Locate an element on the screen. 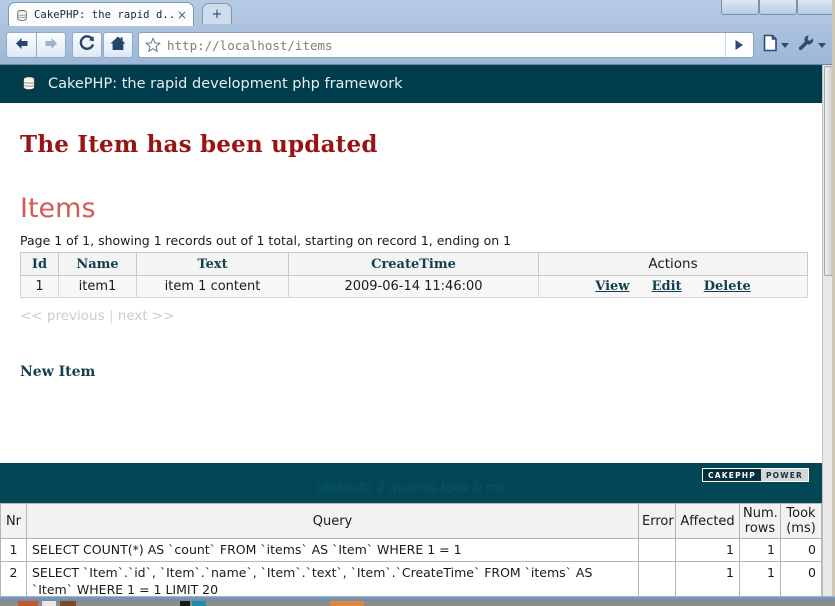 This screenshot has height=606, width=835. column-header-took: Took (ms) is located at coordinates (801, 521).